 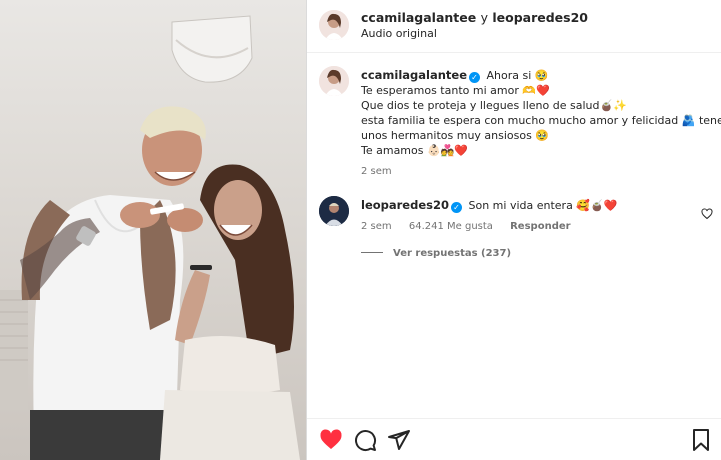 What do you see at coordinates (365, 440) in the screenshot?
I see `comment-icon` at bounding box center [365, 440].